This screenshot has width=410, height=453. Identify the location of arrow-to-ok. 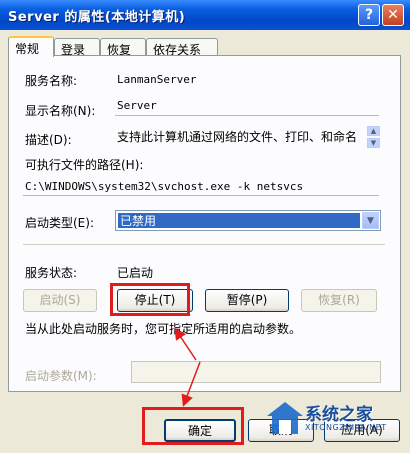
(191, 384).